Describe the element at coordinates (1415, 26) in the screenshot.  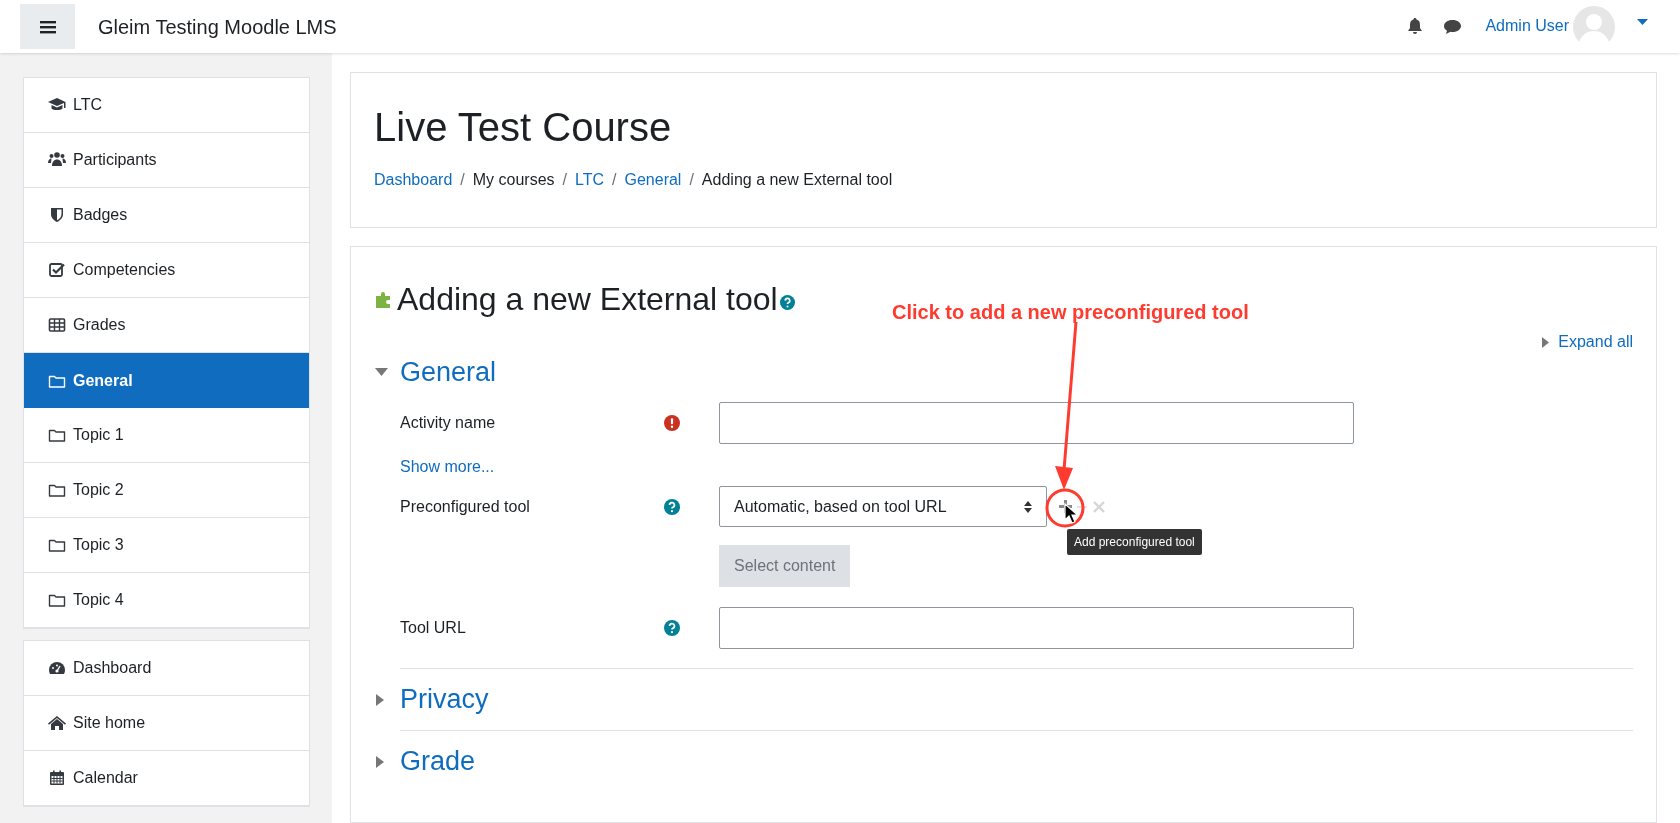
I see `bell-icon` at that location.